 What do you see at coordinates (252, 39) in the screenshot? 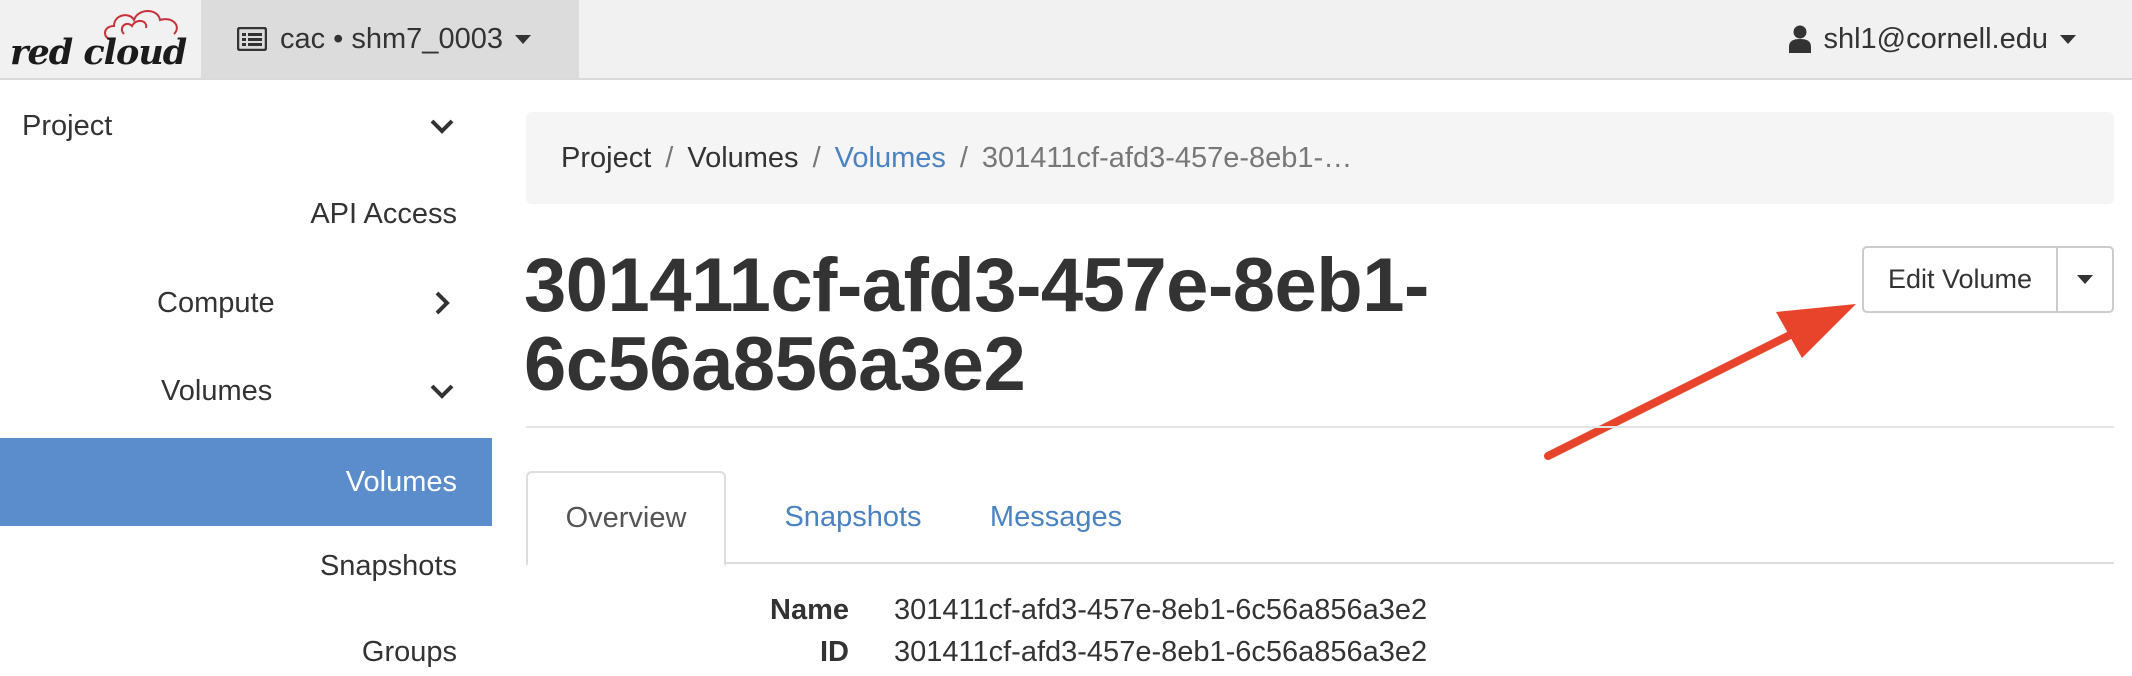
I see `list-icon` at bounding box center [252, 39].